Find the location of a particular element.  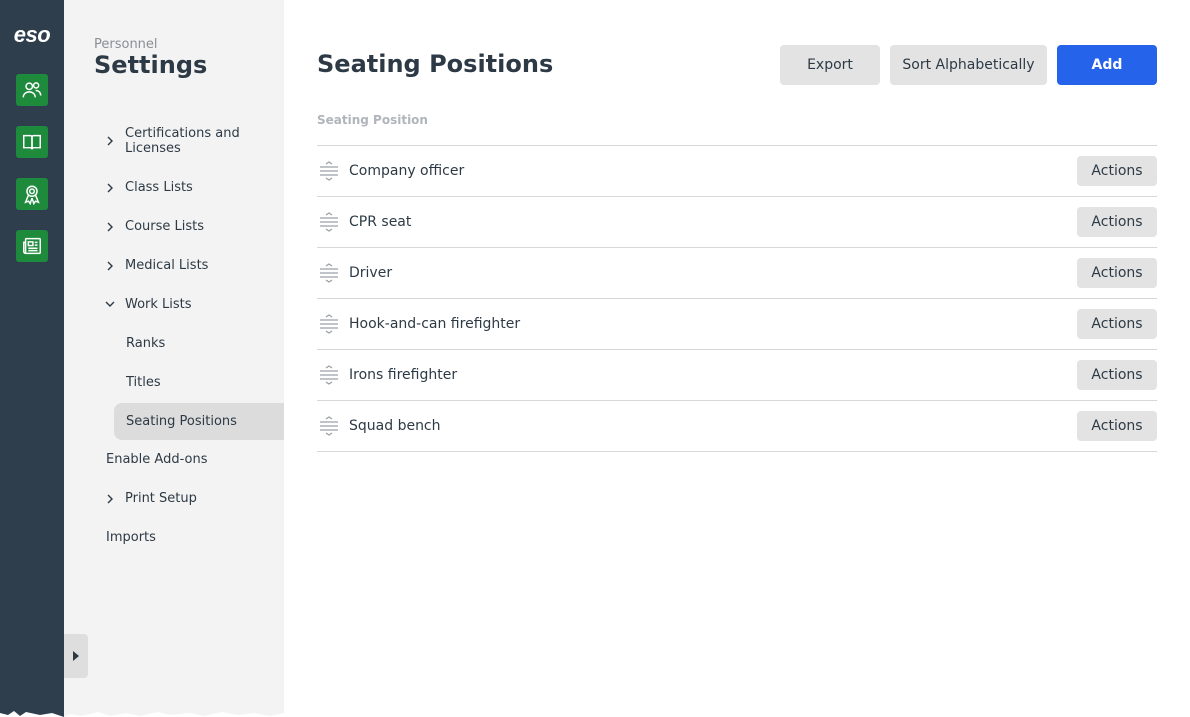

table-row: Irons firefighter Actions is located at coordinates (737, 375).